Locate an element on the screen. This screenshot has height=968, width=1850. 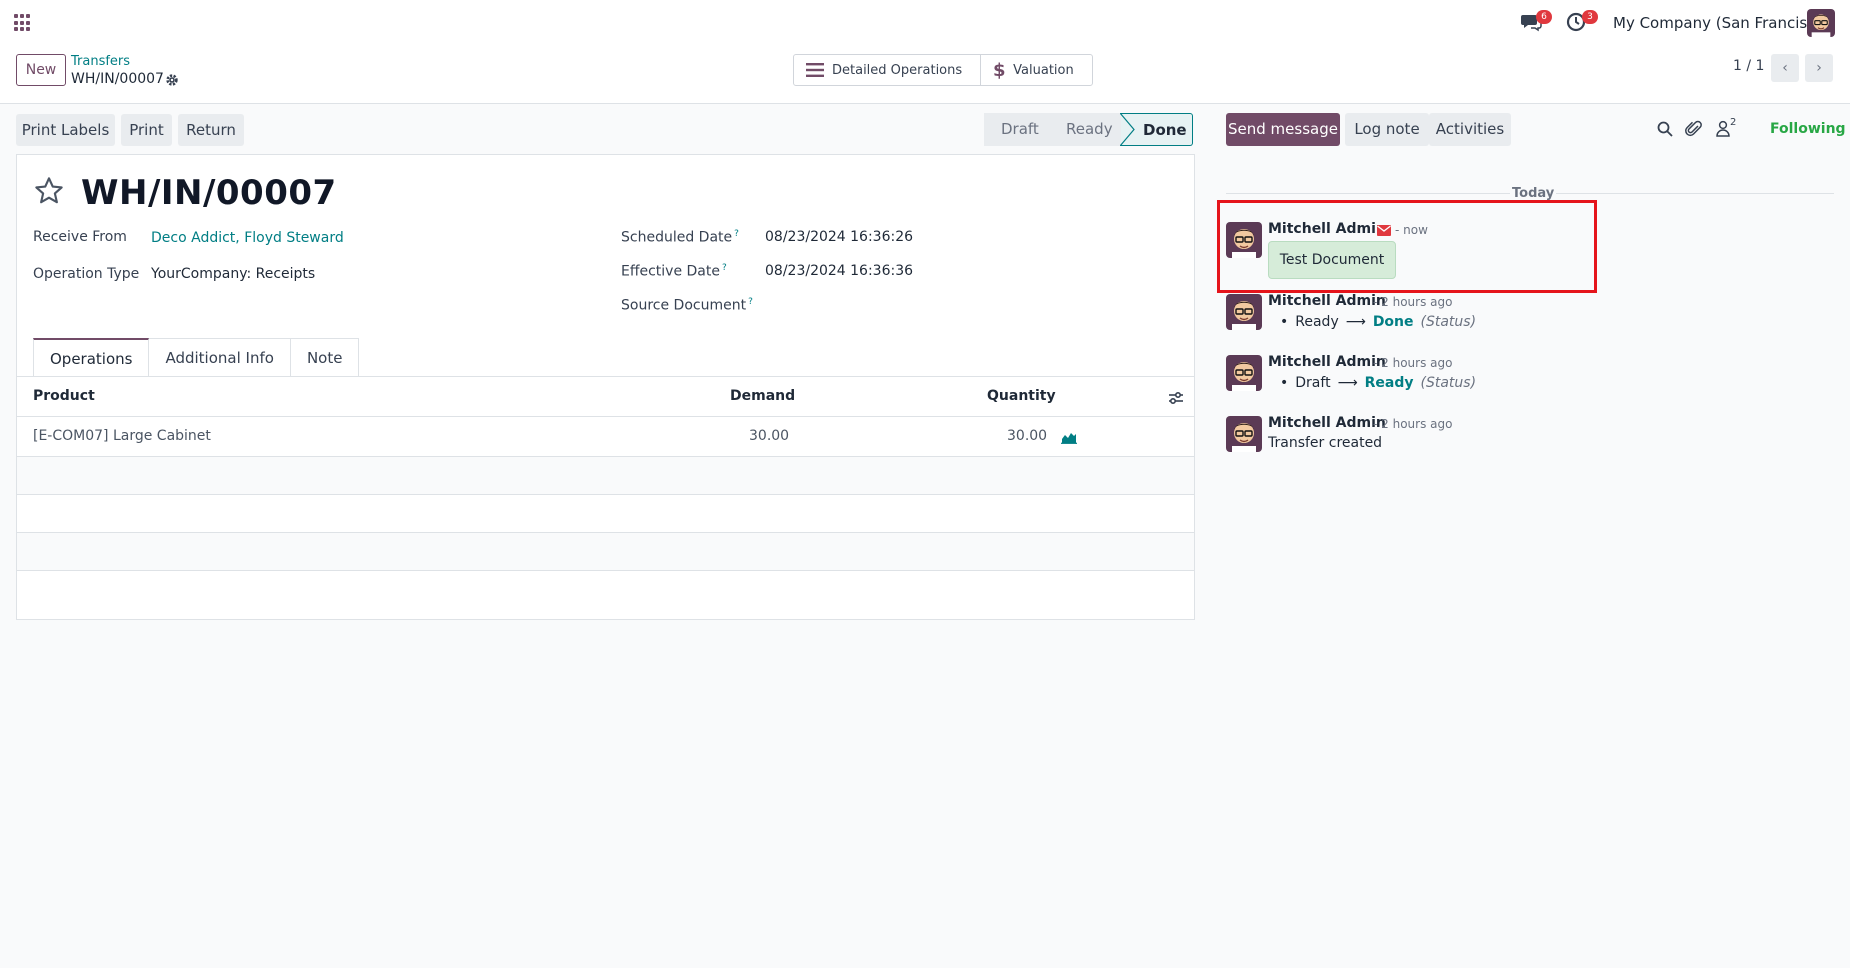
quantity-cell: 30.00 is located at coordinates (1027, 436).